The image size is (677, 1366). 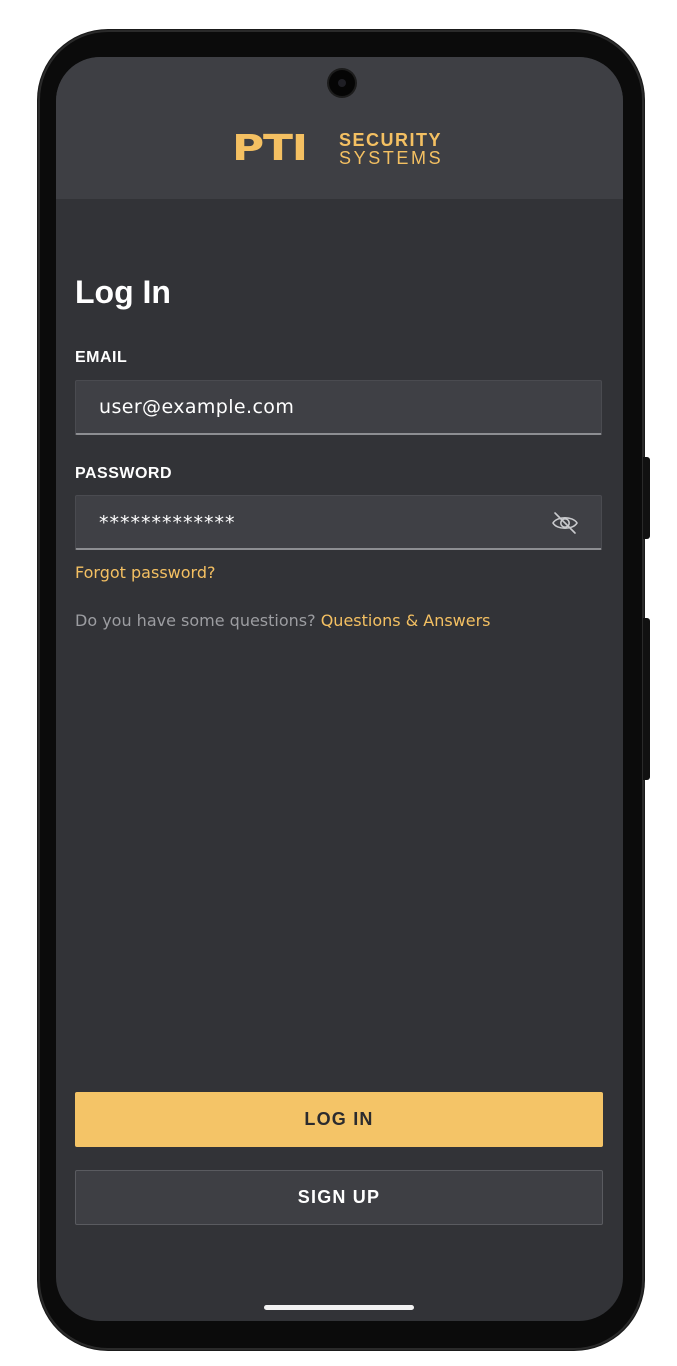 I want to click on volume-button, so click(x=646, y=699).